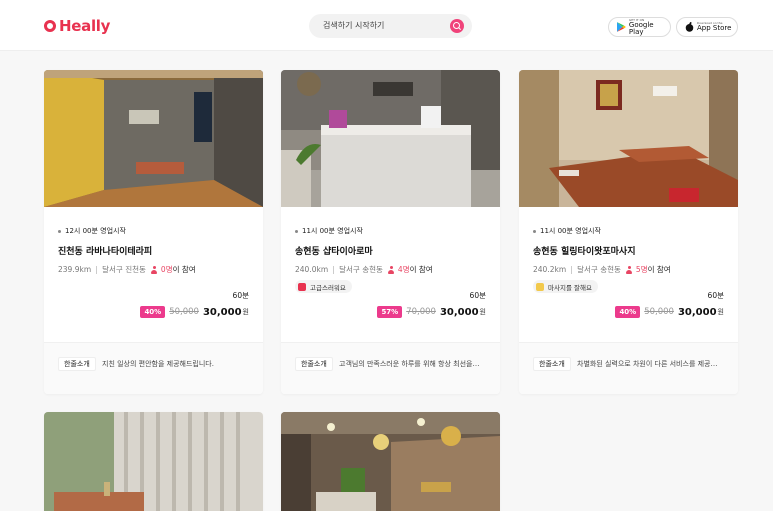 This screenshot has width=773, height=511. Describe the element at coordinates (641, 269) in the screenshot. I see `participant-count: 5명` at that location.